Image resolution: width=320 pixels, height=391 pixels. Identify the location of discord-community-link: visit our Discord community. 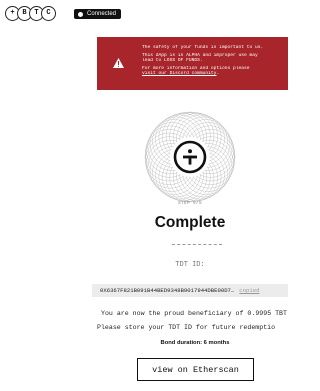
(179, 73).